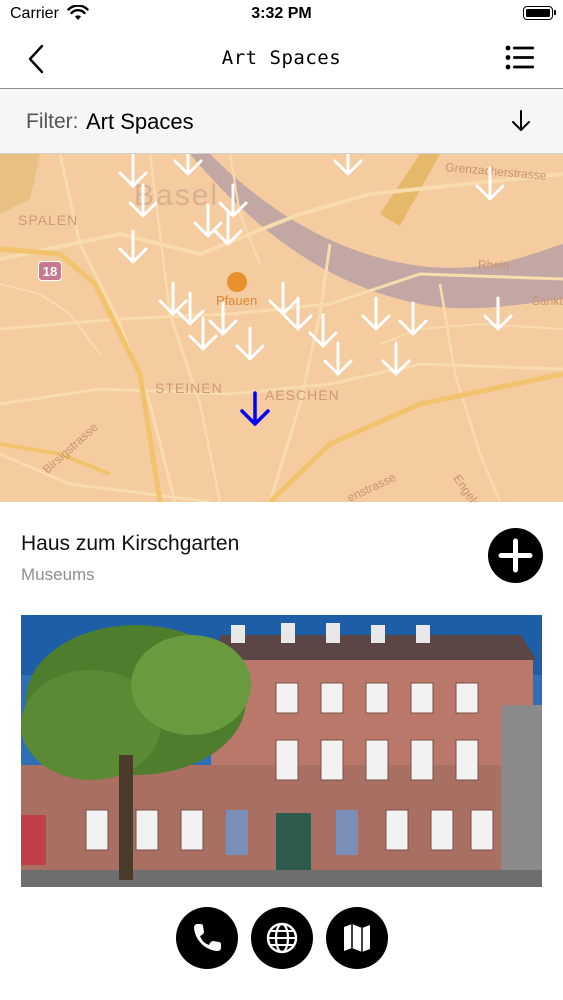  What do you see at coordinates (48, 220) in the screenshot?
I see `map-label-spalen: SPALEN` at bounding box center [48, 220].